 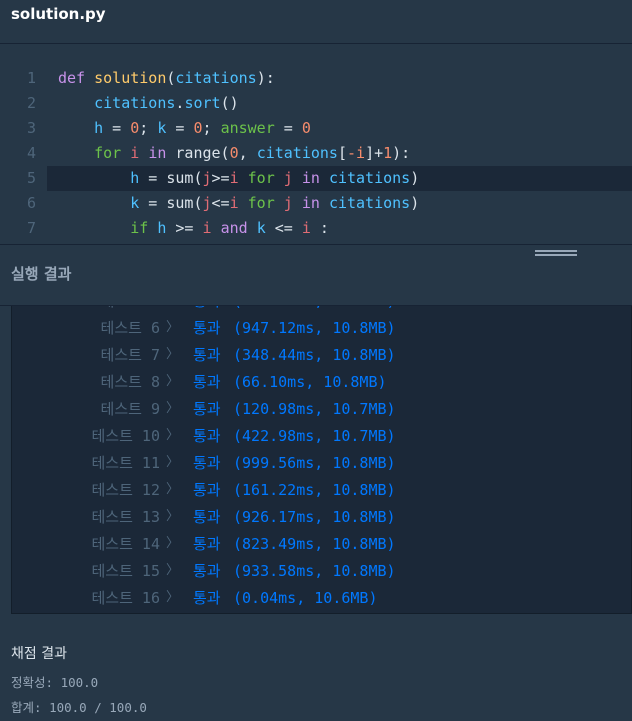 What do you see at coordinates (23, 707) in the screenshot?
I see `total-label: 합계` at bounding box center [23, 707].